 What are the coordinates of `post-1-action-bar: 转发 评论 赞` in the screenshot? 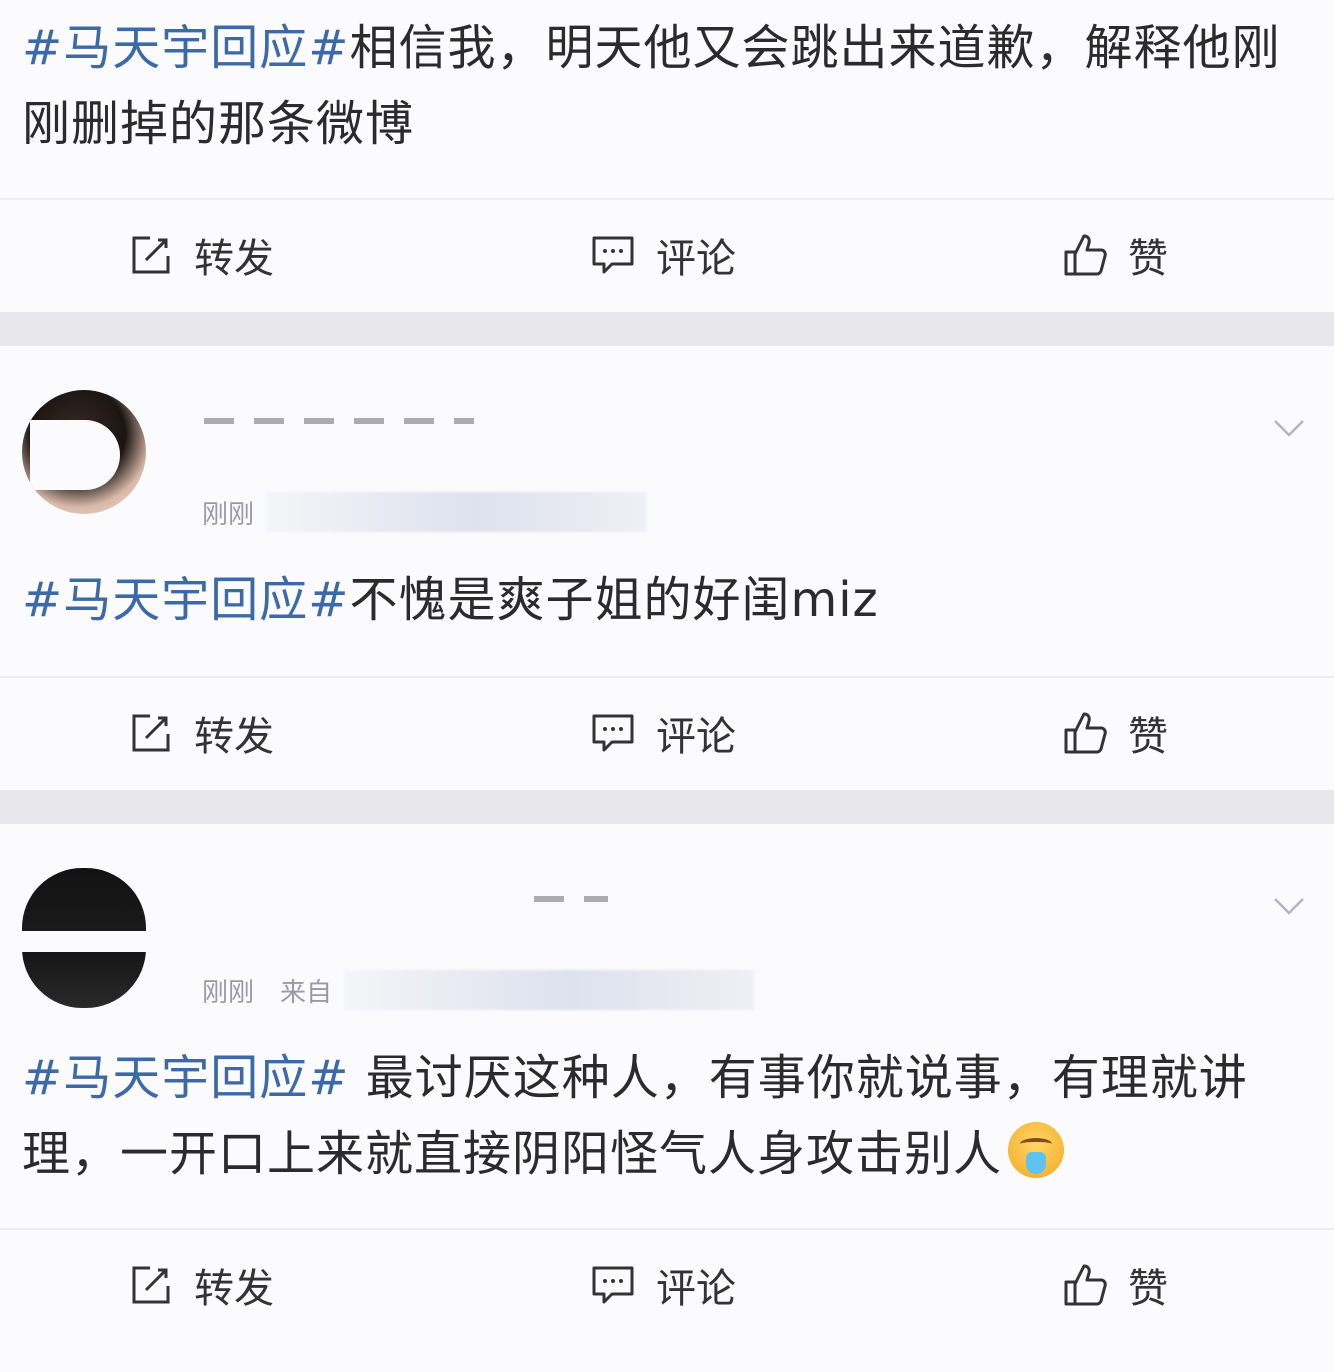 It's located at (667, 254).